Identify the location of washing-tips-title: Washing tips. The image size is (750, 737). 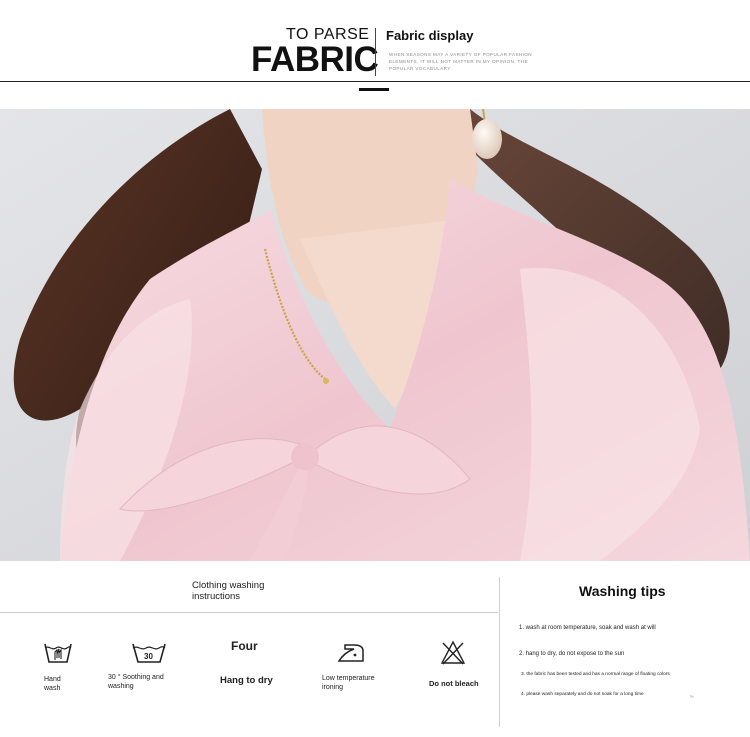
(622, 591).